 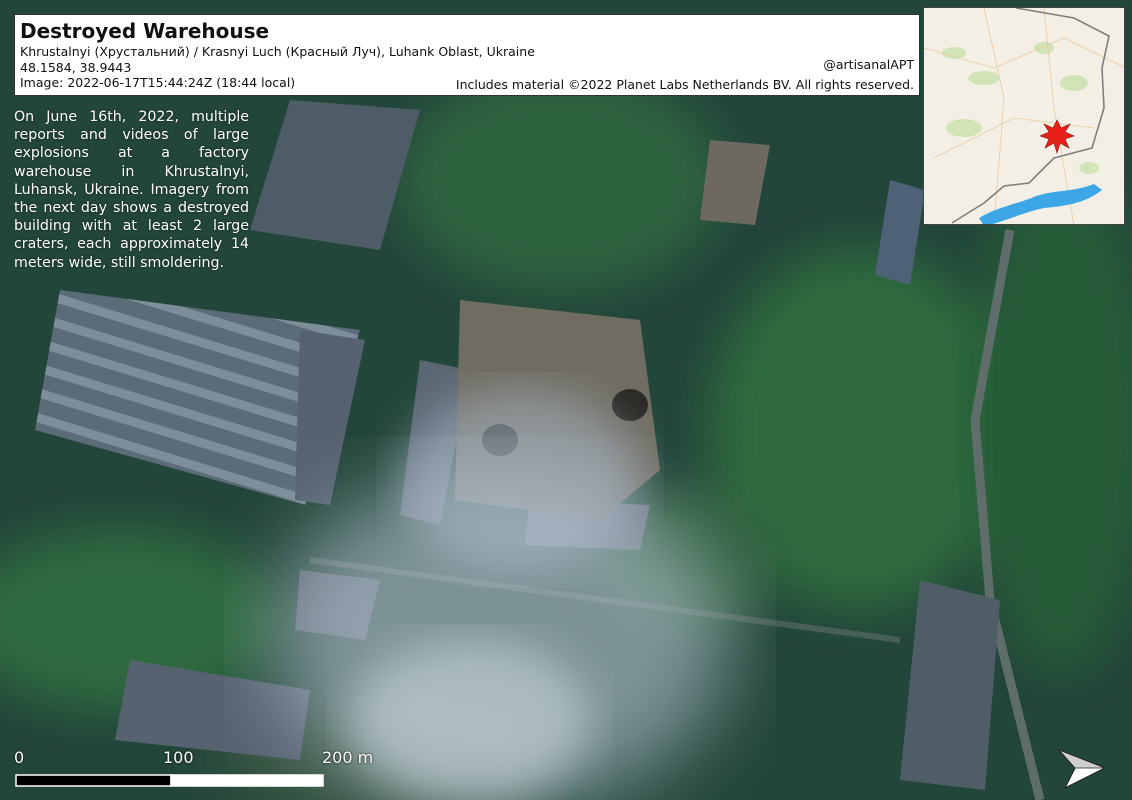 I want to click on scale-bar-graphic, so click(x=169, y=780).